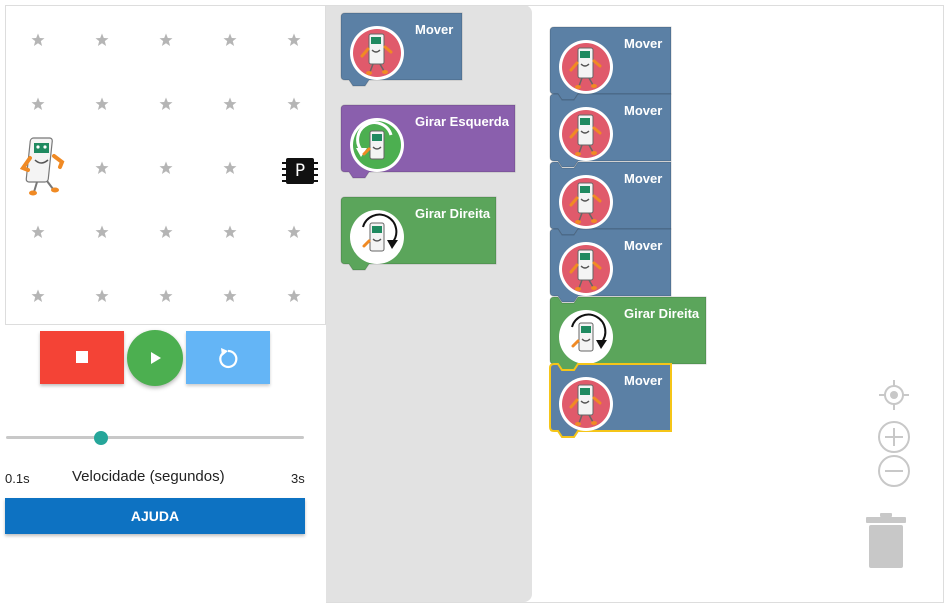 The image size is (945, 606). What do you see at coordinates (462, 121) in the screenshot?
I see `block-label: Girar Esquerda` at bounding box center [462, 121].